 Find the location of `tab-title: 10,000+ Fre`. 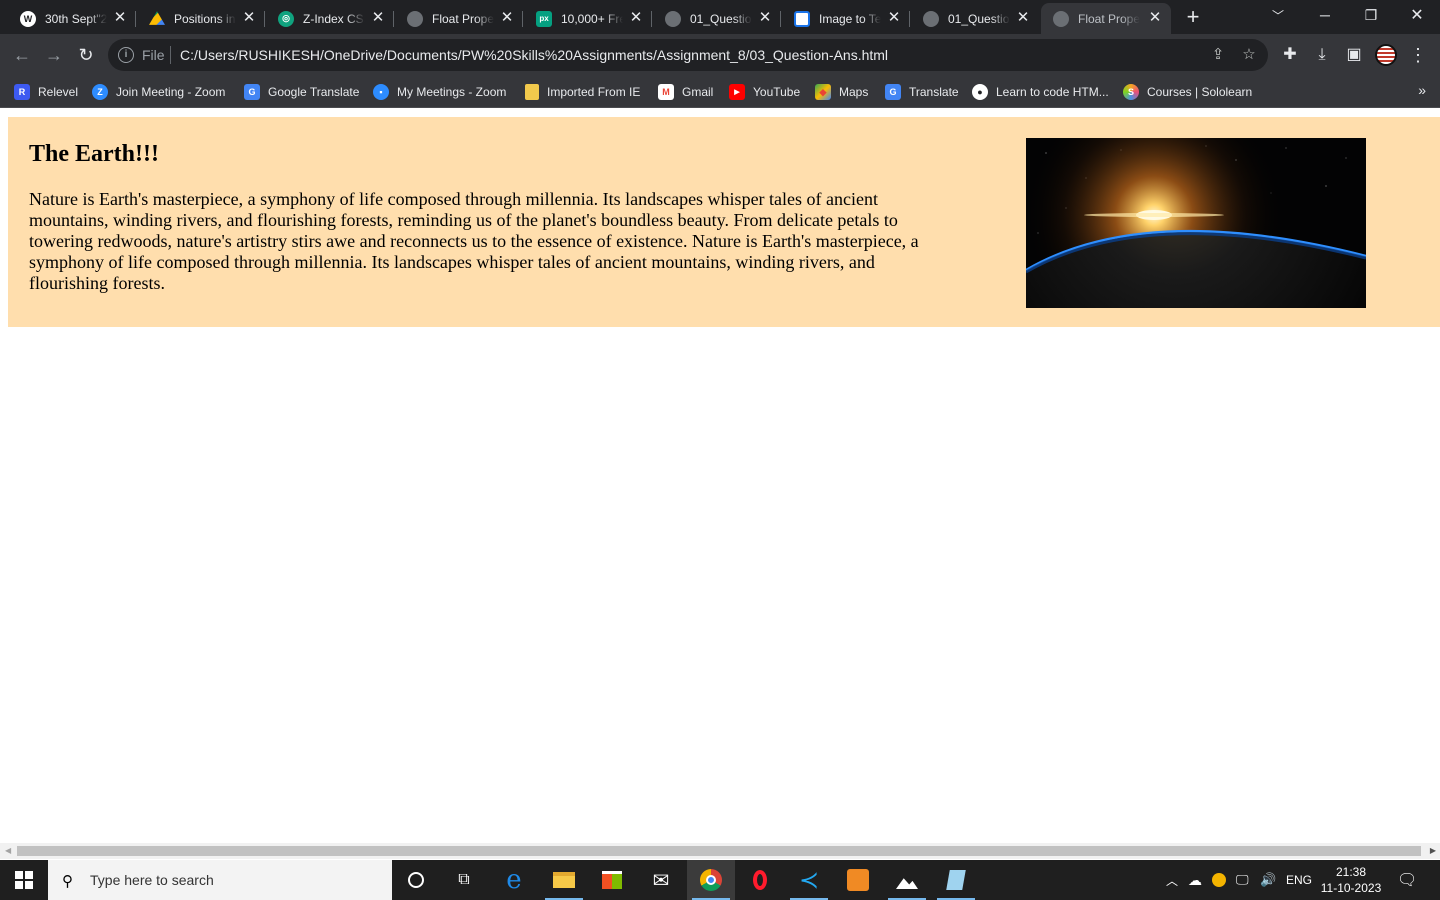

tab-title: 10,000+ Fre is located at coordinates (592, 18).